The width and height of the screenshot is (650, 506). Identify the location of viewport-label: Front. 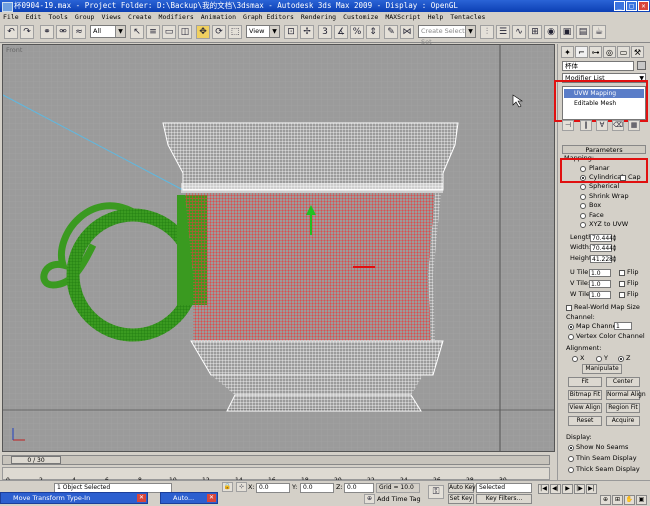
(14, 50).